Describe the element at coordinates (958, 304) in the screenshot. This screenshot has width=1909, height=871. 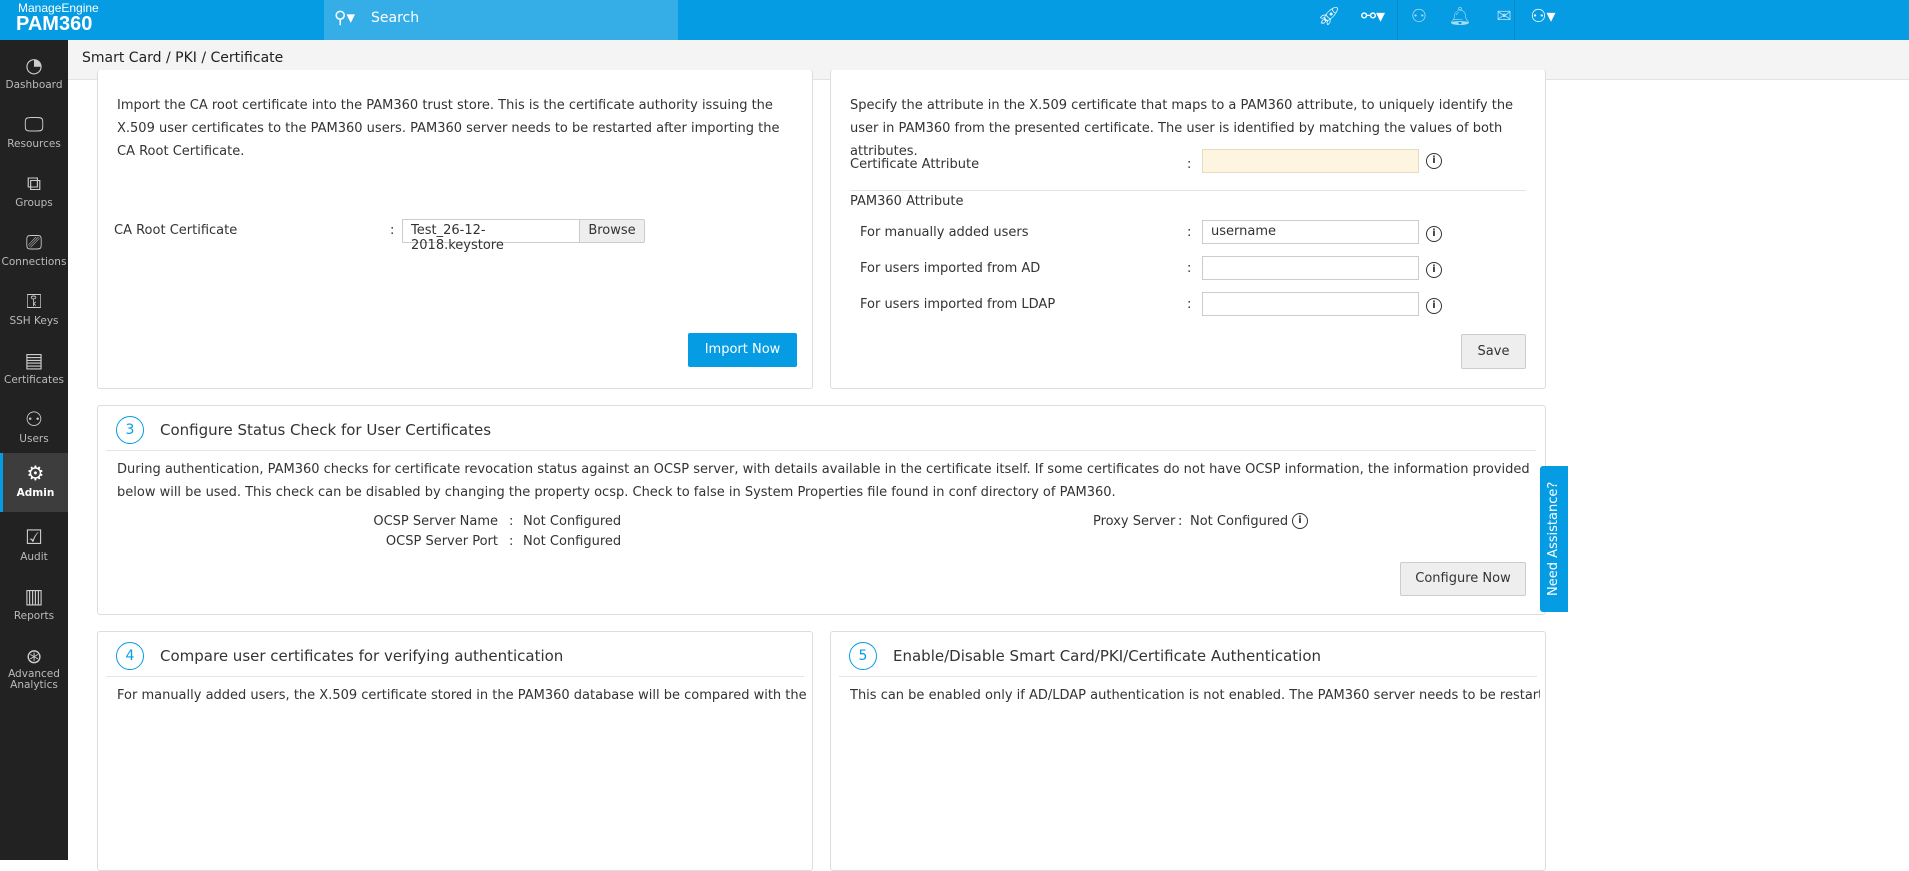
I see `ldap-users-label: For users imported from LDAP` at that location.